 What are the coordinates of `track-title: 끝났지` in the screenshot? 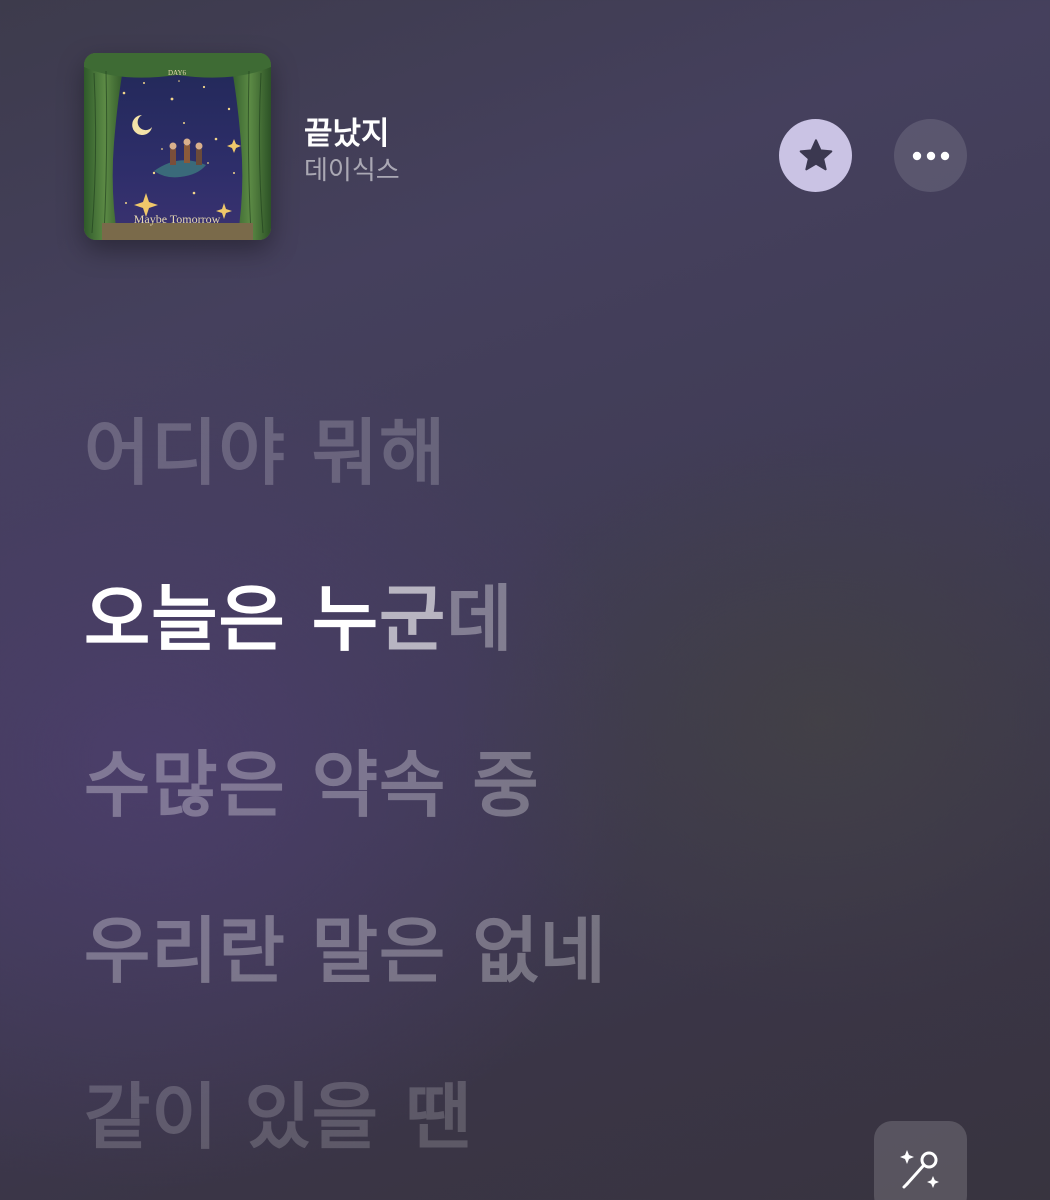 It's located at (347, 134).